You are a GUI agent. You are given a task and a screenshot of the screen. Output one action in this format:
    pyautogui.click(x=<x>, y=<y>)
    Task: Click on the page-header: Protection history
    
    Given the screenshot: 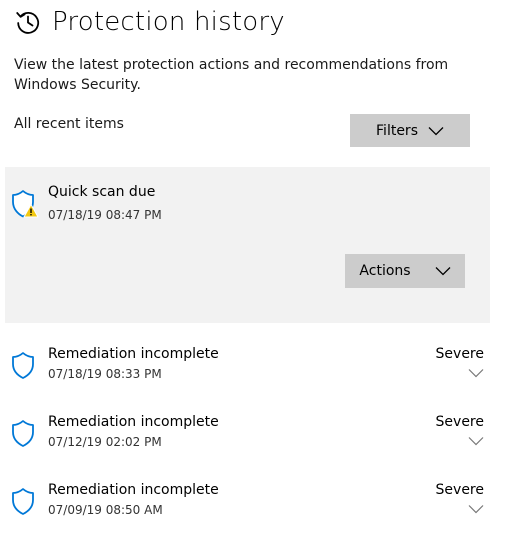 What is the action you would take?
    pyautogui.click(x=149, y=22)
    